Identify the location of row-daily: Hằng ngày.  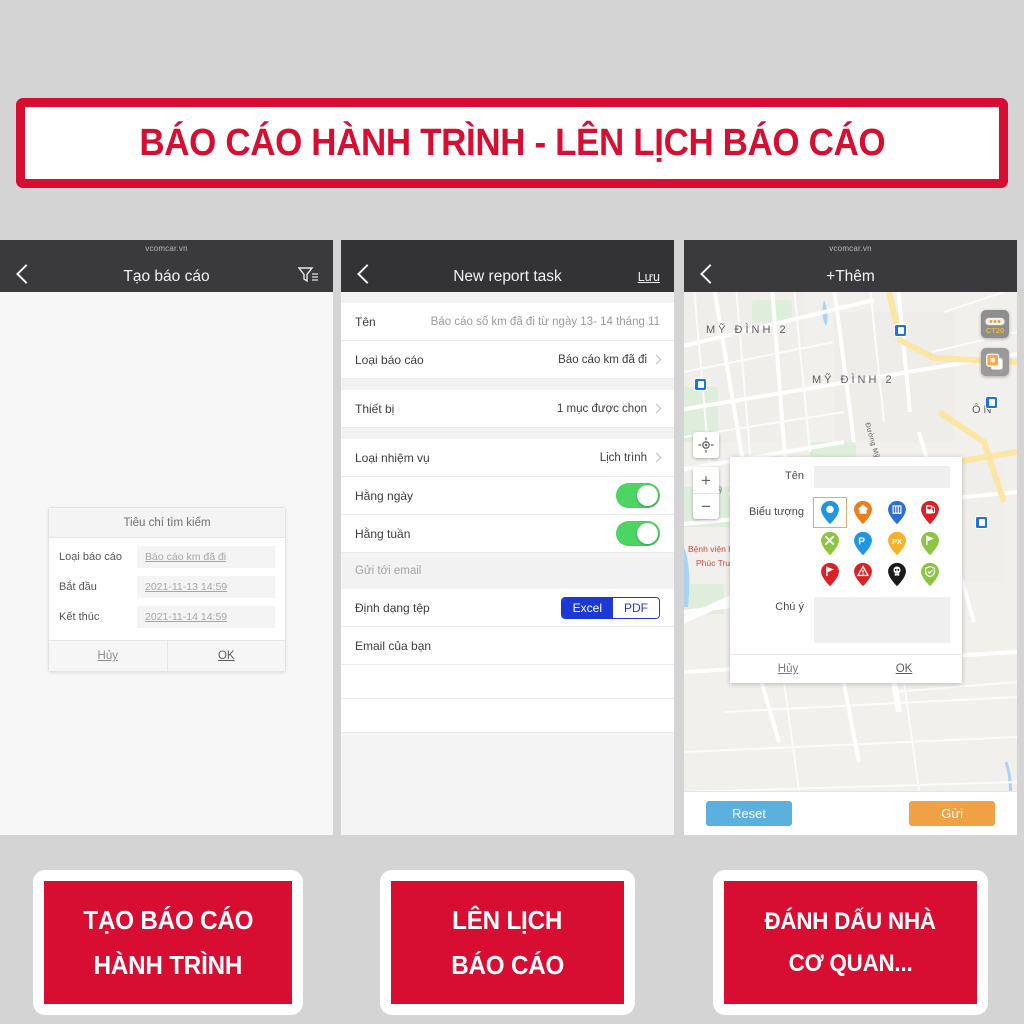
(507, 496).